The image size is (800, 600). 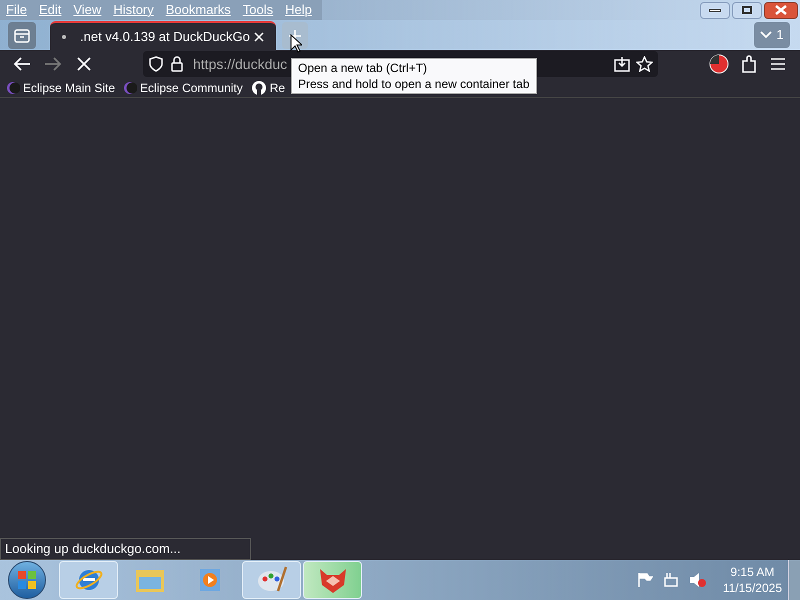 I want to click on menu-item: Help, so click(x=298, y=10).